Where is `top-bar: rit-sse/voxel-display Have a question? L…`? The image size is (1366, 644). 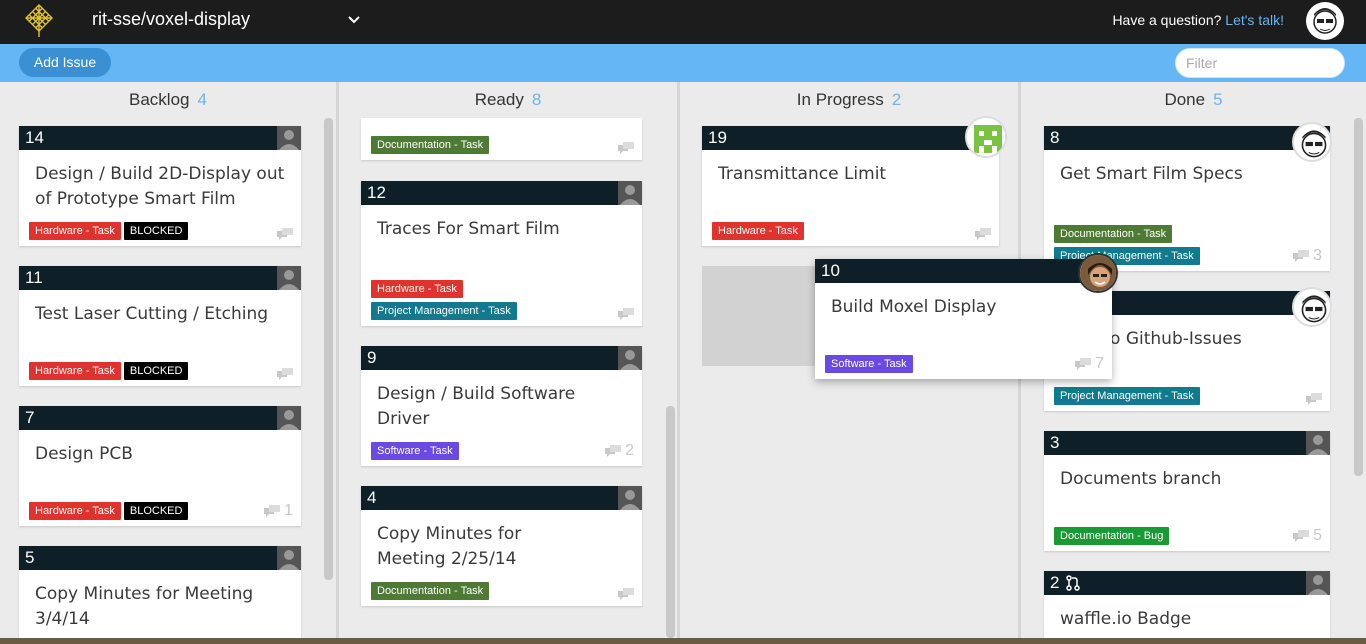
top-bar: rit-sse/voxel-display Have a question? L… is located at coordinates (683, 22).